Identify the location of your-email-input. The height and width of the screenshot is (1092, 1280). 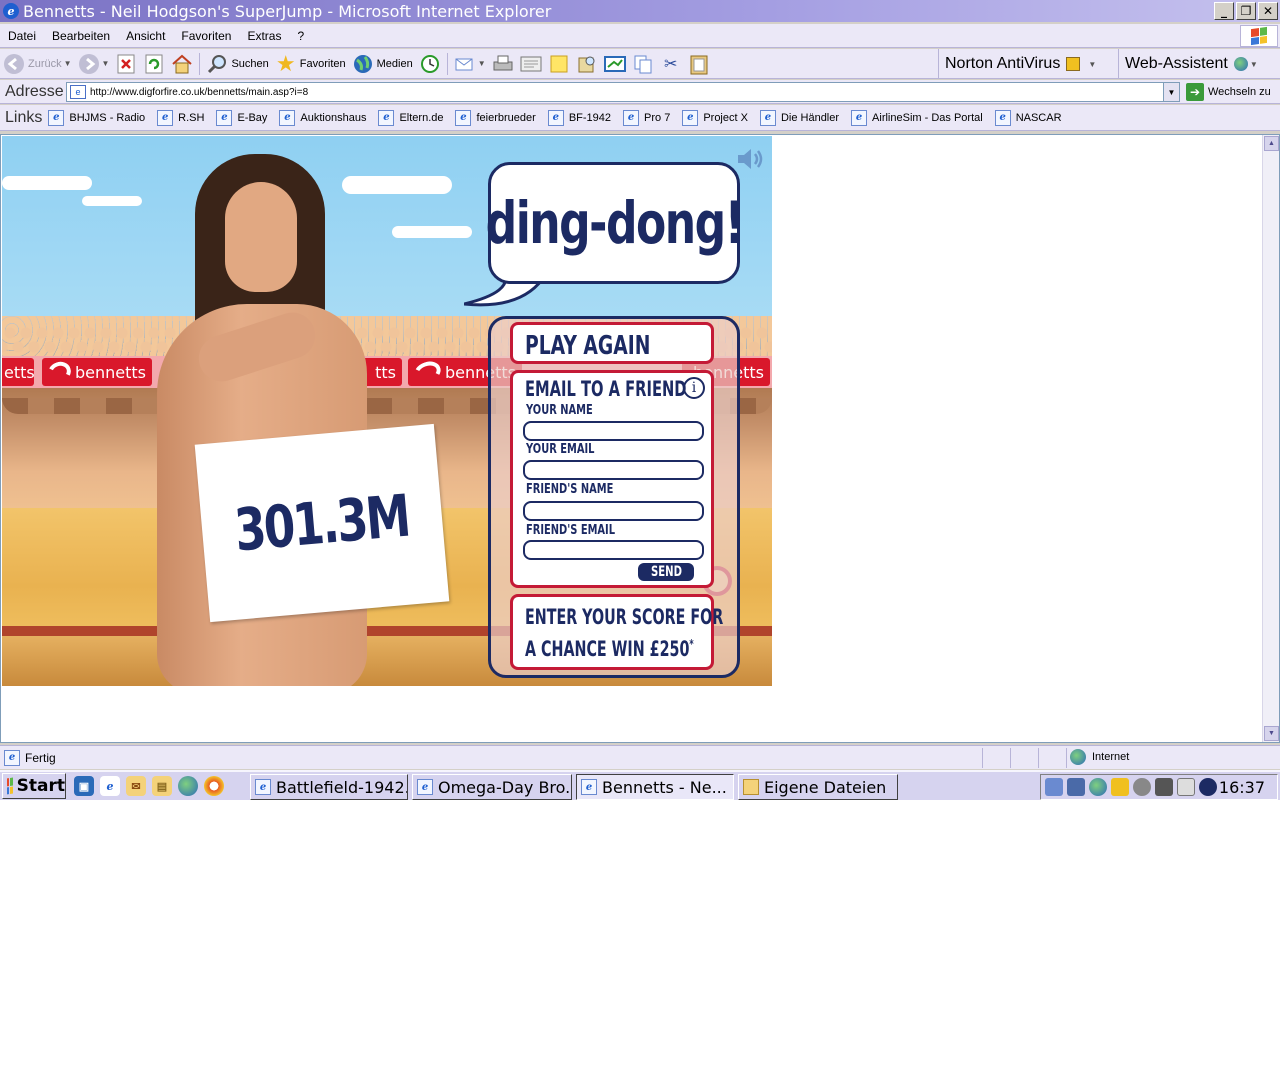
(613, 470).